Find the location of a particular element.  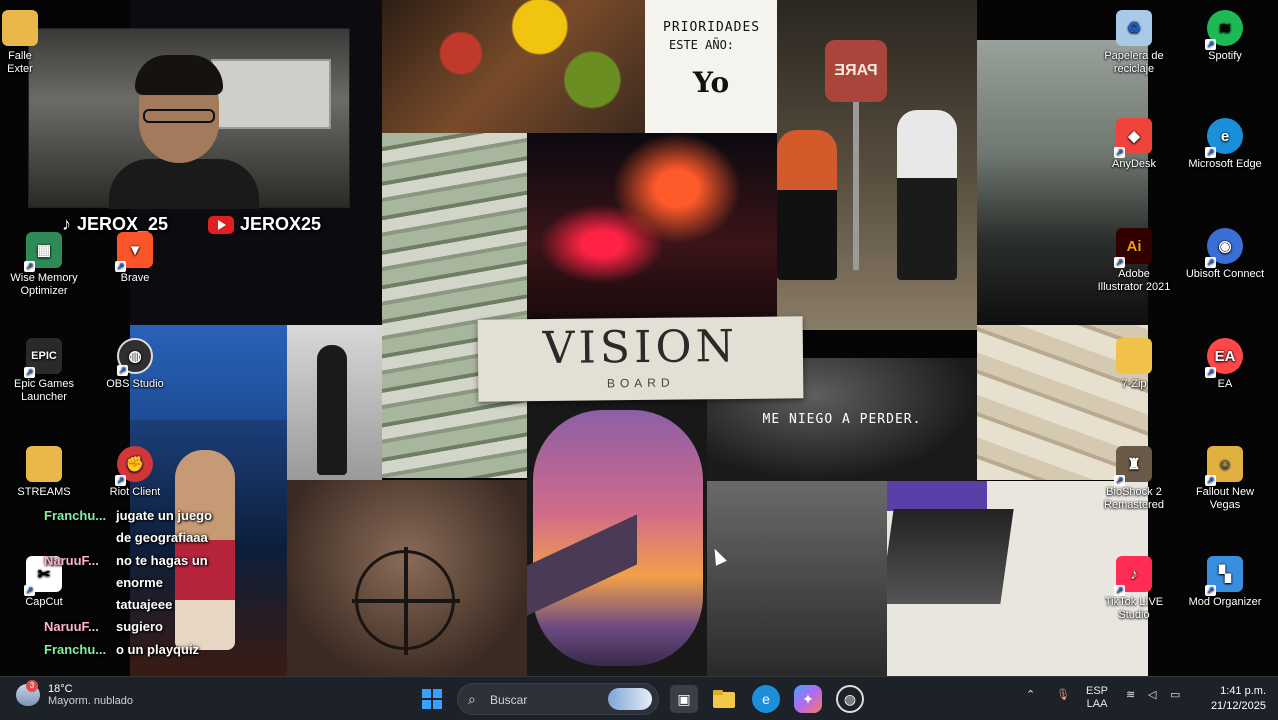

desktop-icon-spotify: ≋ Spotify is located at coordinates (1225, 36).